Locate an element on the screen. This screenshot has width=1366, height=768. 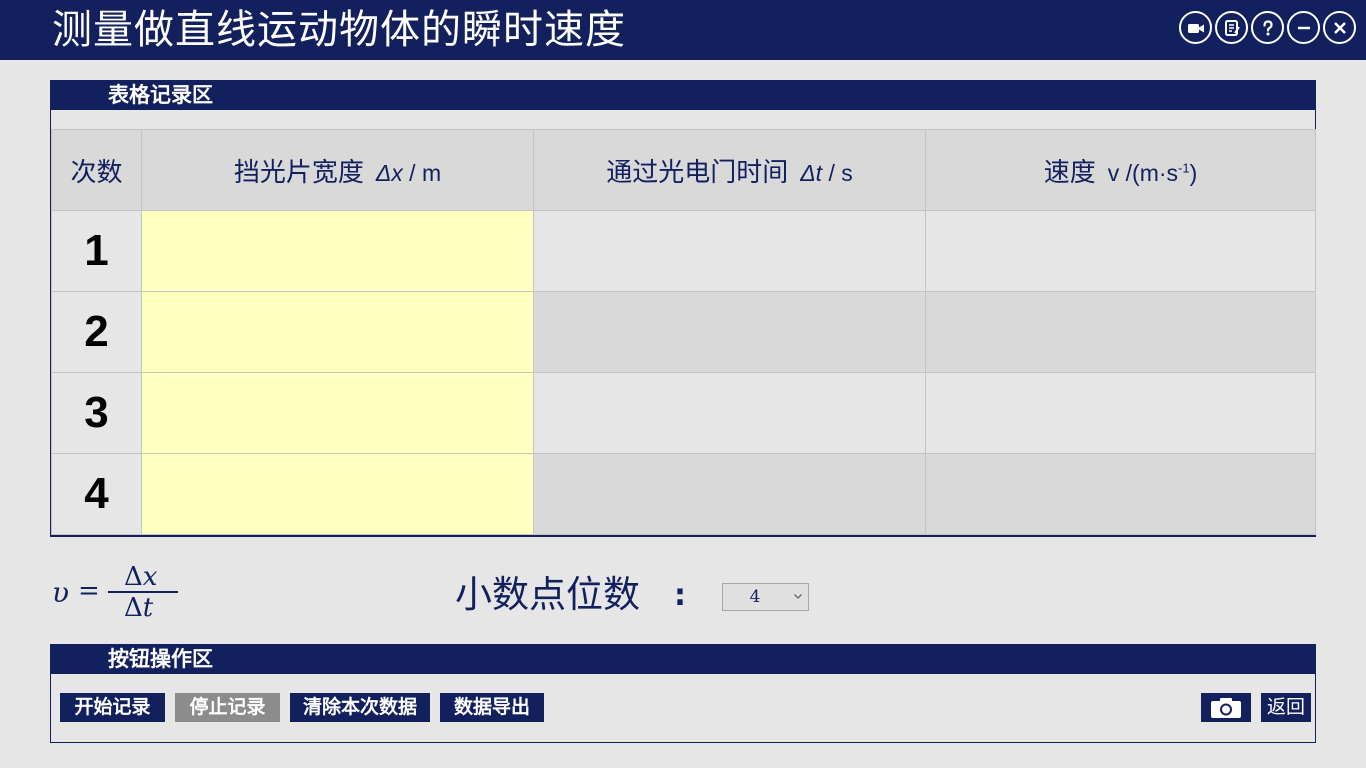
camera-icon is located at coordinates (1226, 707).